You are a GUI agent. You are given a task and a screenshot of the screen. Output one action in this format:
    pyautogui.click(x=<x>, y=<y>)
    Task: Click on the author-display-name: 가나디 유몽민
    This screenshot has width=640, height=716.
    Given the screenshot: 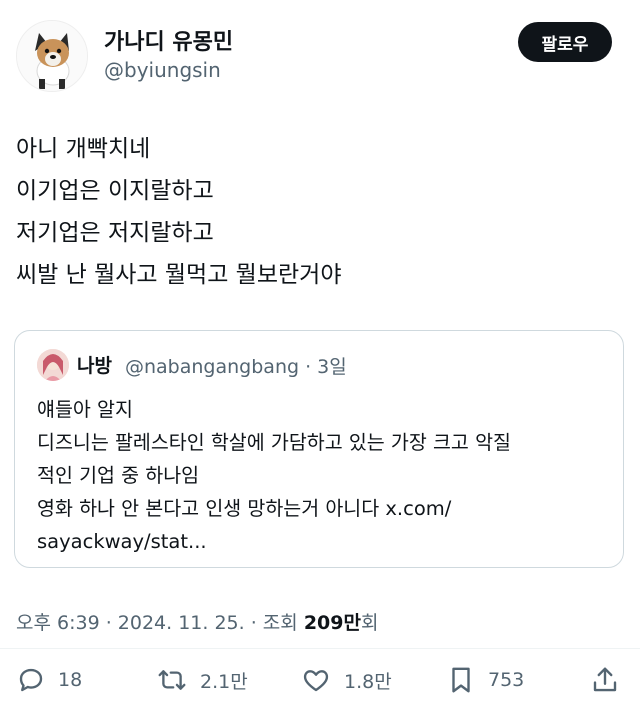 What is the action you would take?
    pyautogui.click(x=168, y=40)
    